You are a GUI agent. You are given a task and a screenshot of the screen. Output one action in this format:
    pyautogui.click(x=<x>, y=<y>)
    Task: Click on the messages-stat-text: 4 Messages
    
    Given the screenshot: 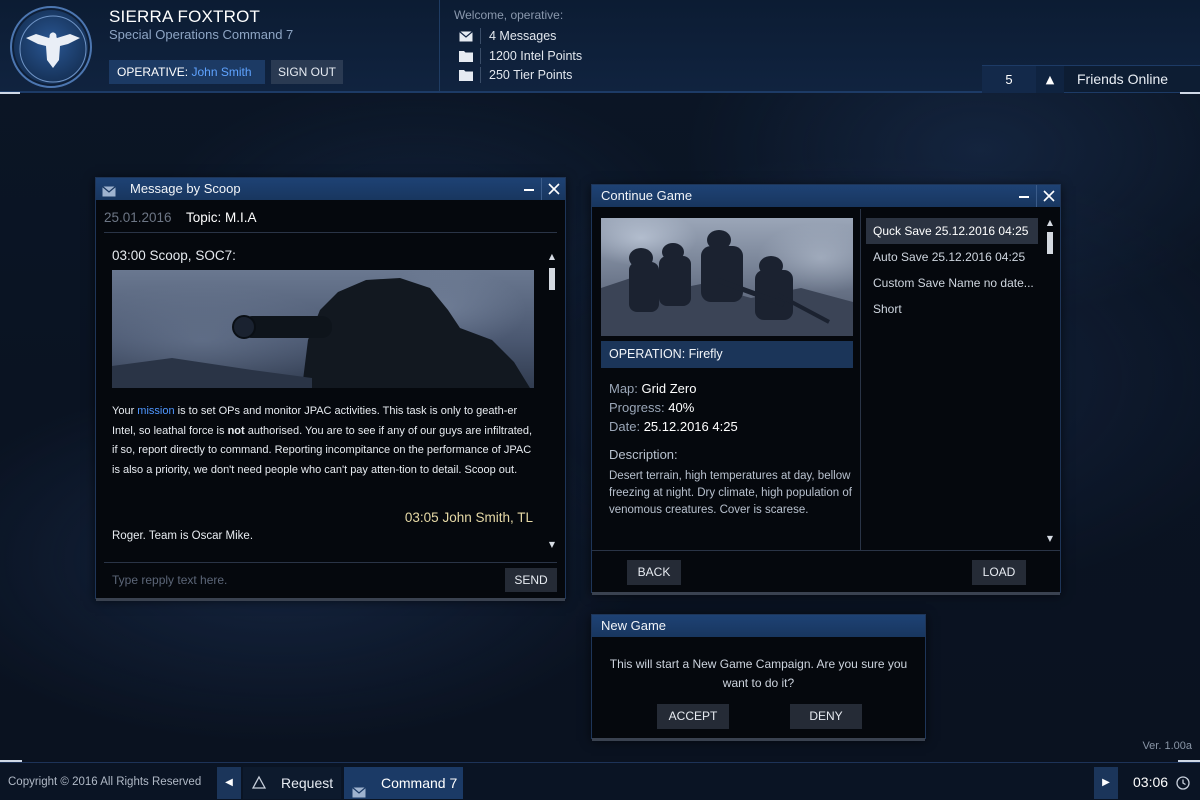 What is the action you would take?
    pyautogui.click(x=523, y=36)
    